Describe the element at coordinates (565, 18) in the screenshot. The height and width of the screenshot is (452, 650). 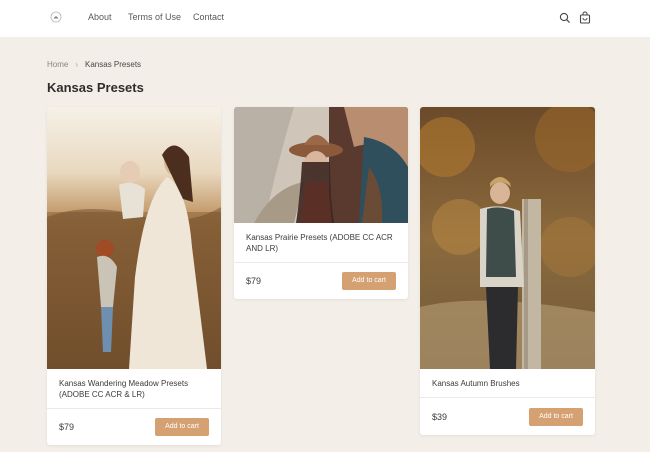
I see `search-icon` at that location.